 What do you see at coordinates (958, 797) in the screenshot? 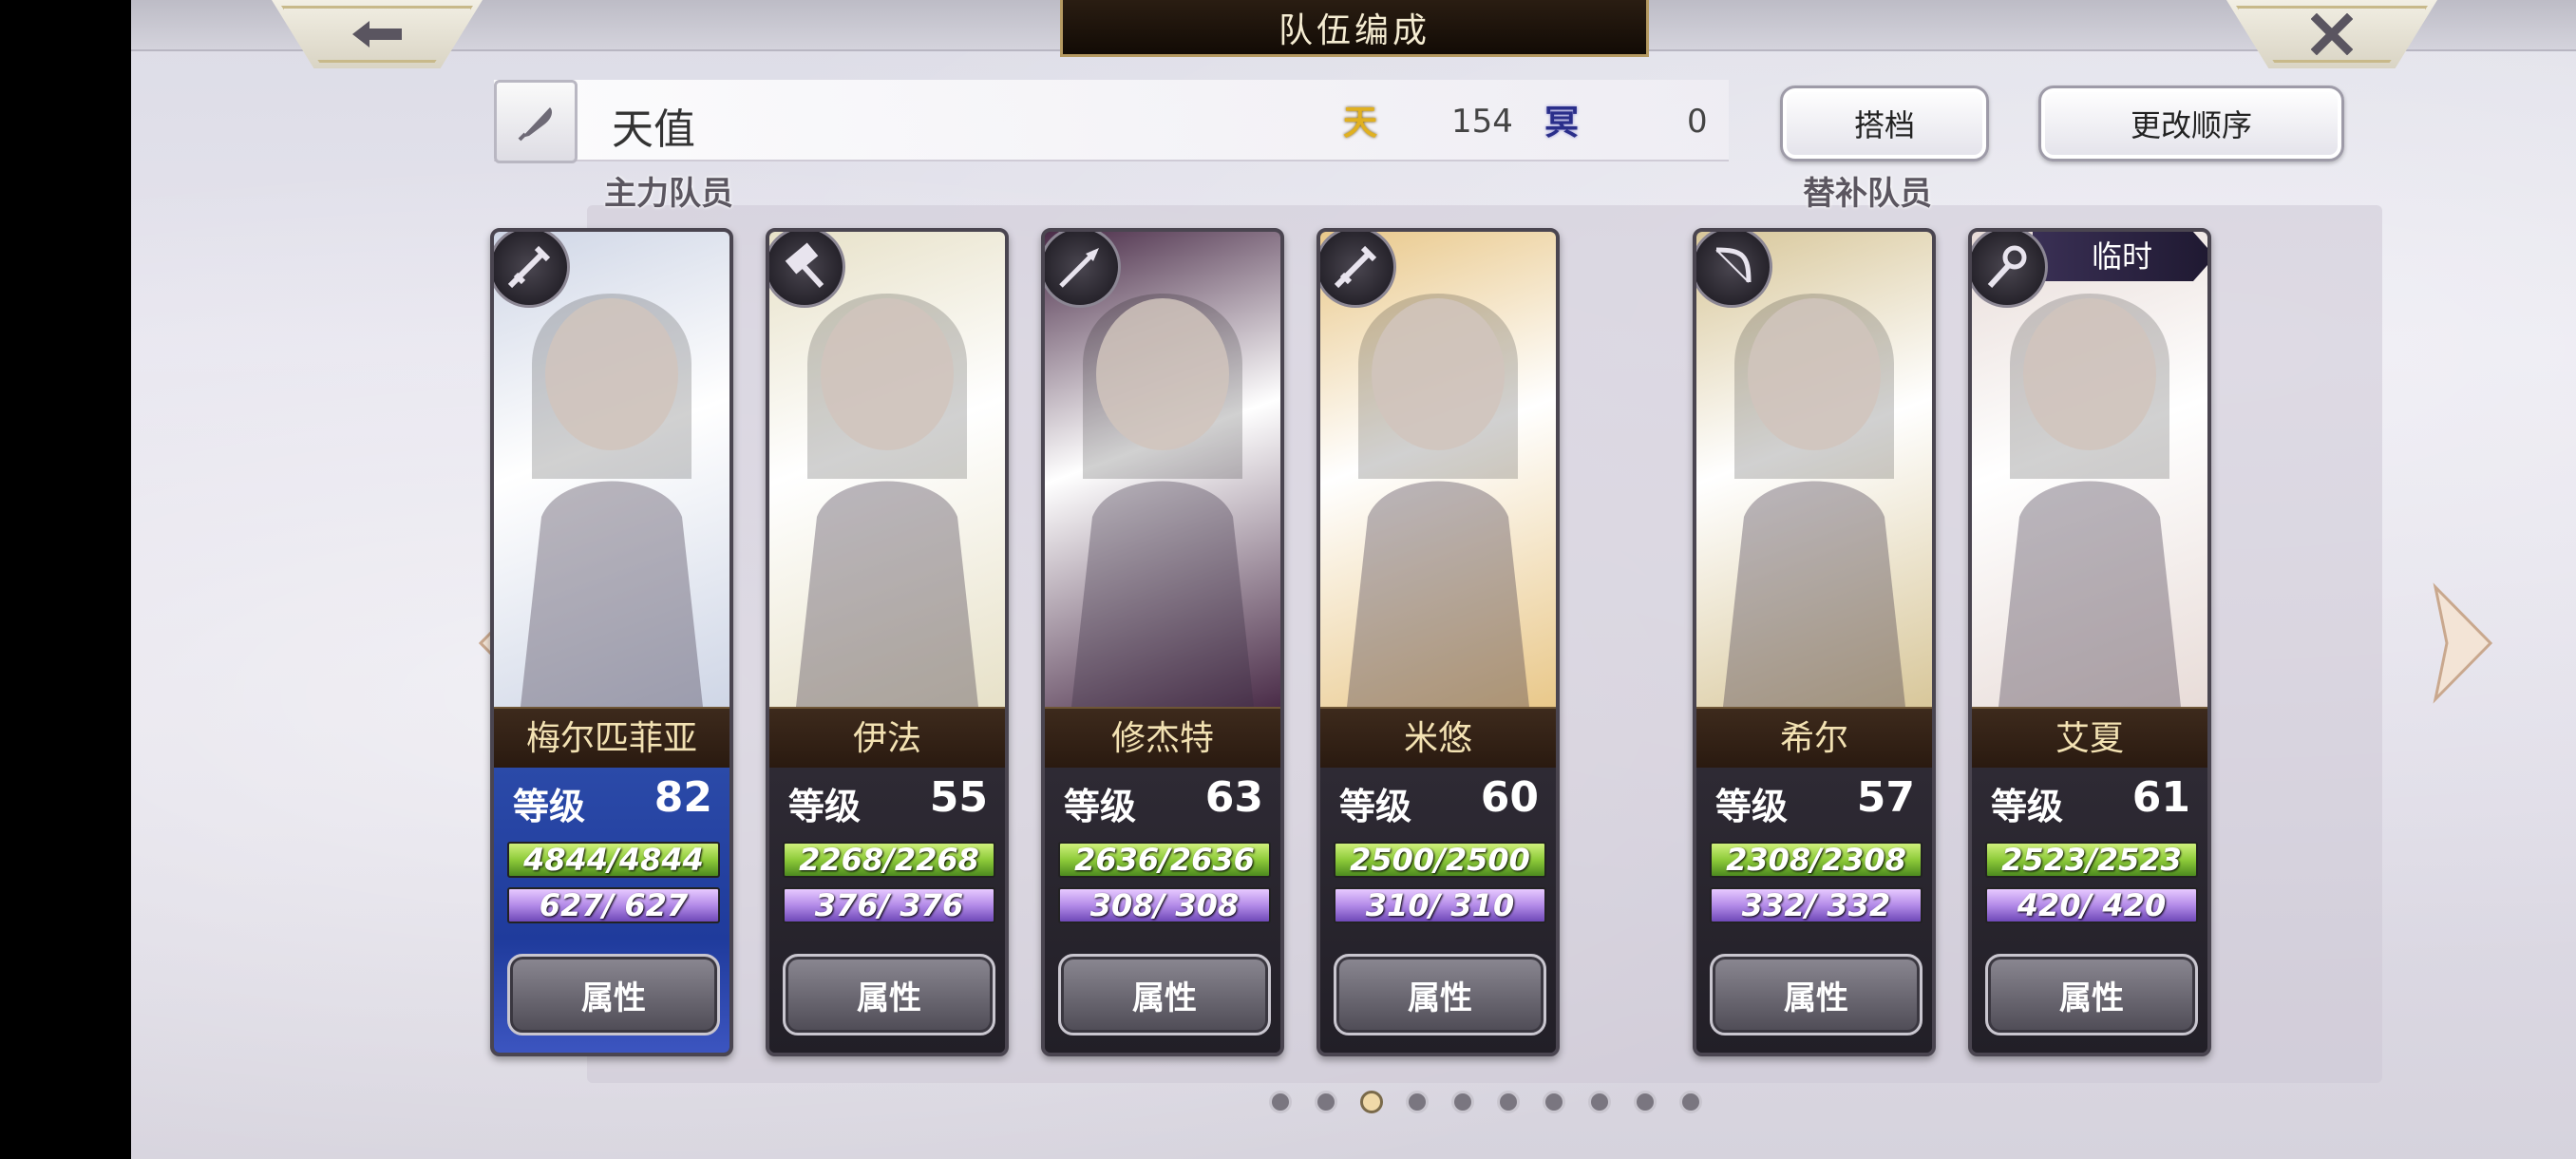
I see `level-value: 55` at bounding box center [958, 797].